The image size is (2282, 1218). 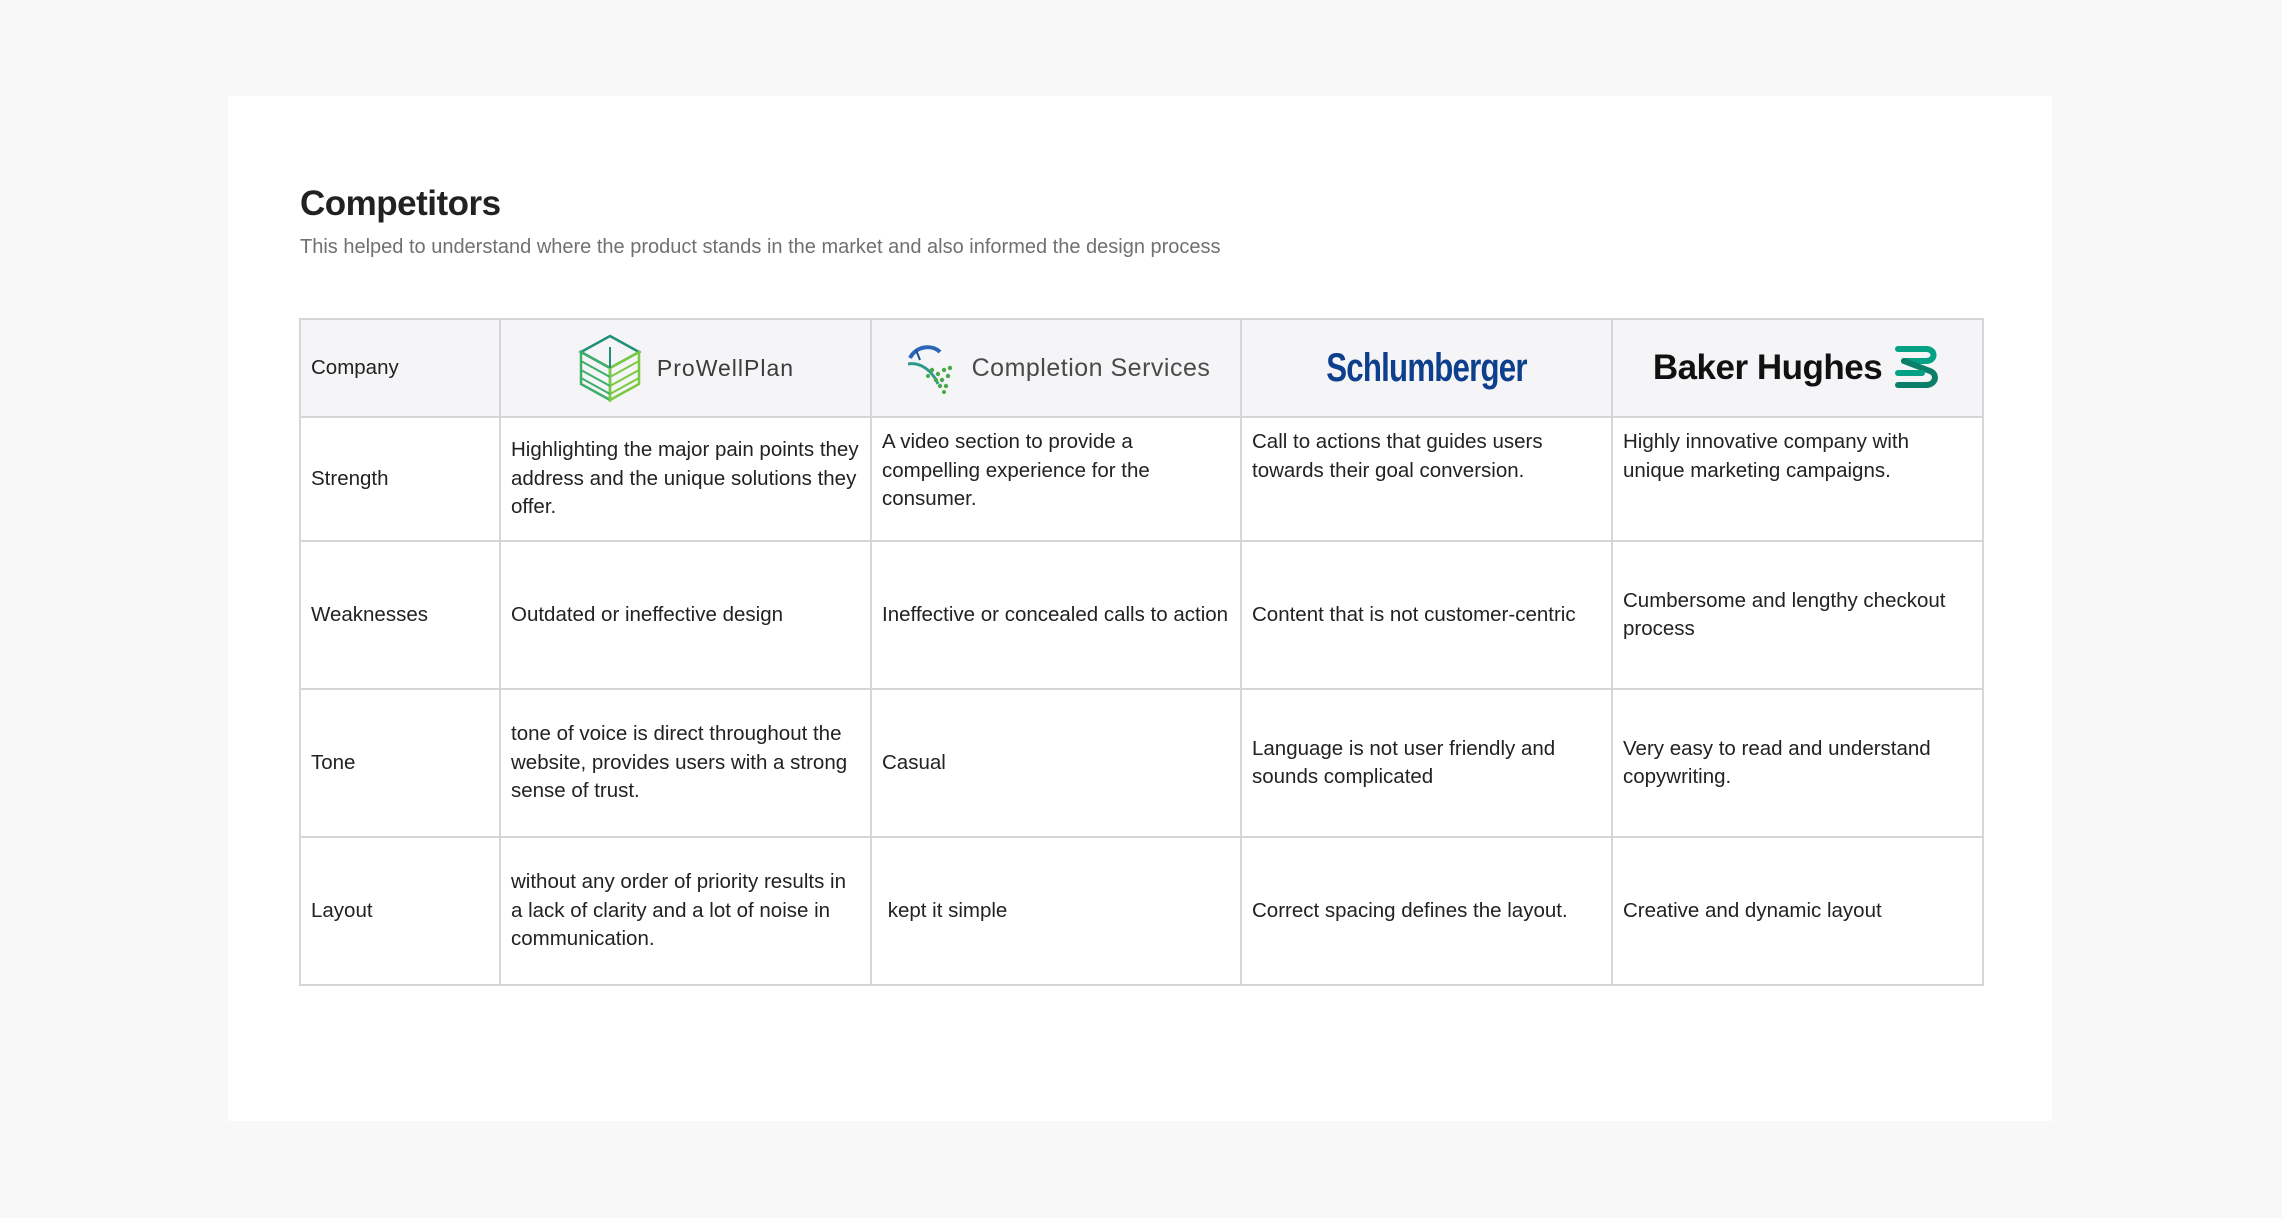 I want to click on table-cell: Correct spacing defines the layout., so click(x=1426, y=911).